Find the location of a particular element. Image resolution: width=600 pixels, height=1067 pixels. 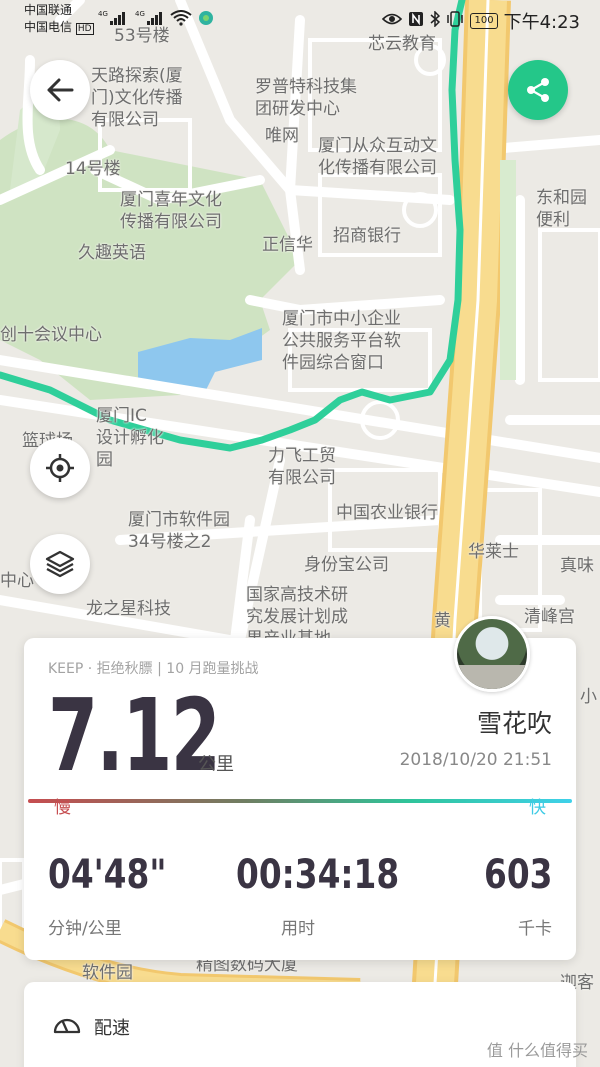

signal-icon-2: 4G is located at coordinates (150, 20).